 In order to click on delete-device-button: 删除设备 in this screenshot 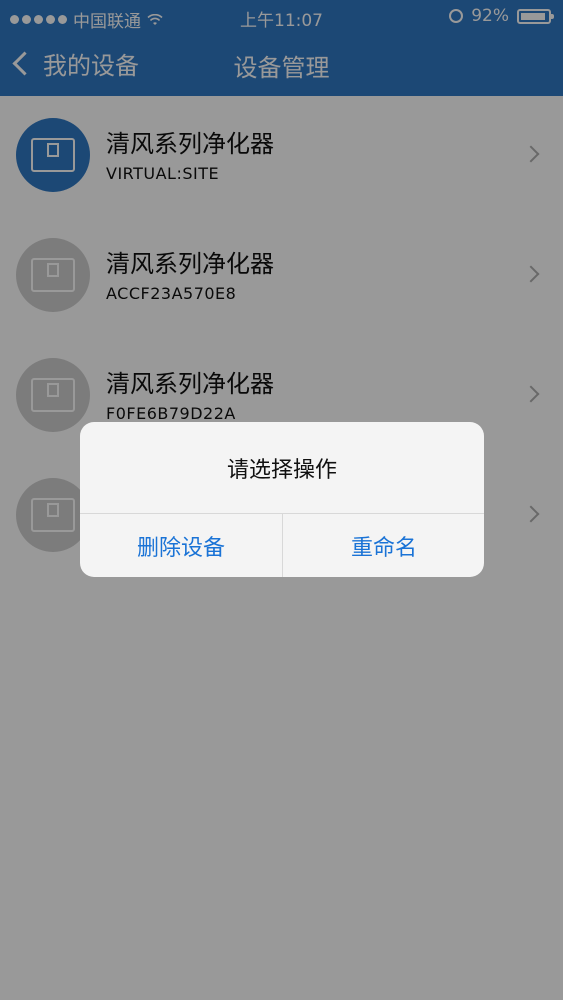, I will do `click(181, 545)`.